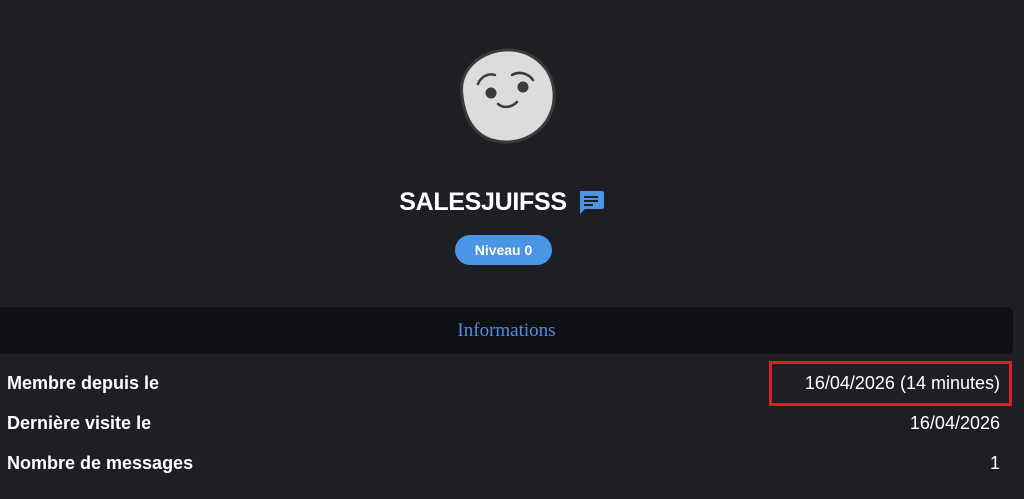  I want to click on info-section-title: Informations, so click(506, 330).